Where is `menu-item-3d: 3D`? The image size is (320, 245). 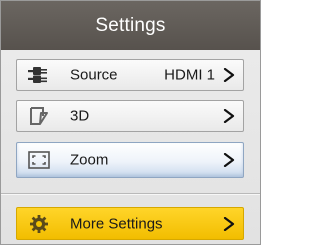
menu-item-3d: 3D is located at coordinates (130, 116).